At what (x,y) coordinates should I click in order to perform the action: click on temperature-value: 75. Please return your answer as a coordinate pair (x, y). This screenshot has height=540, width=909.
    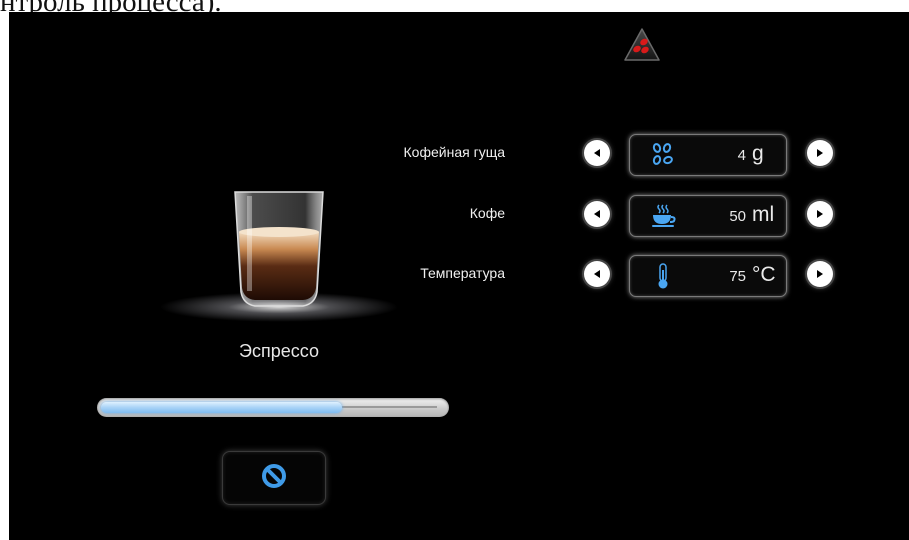
    Looking at the image, I should click on (737, 276).